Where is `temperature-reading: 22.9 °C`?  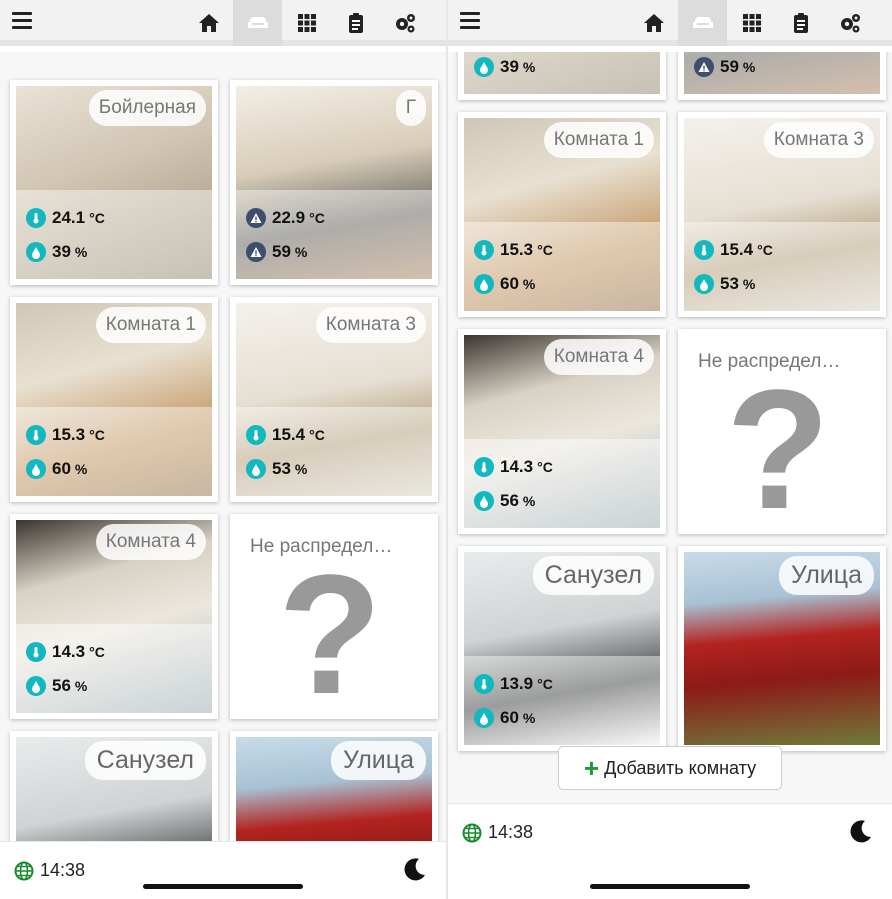
temperature-reading: 22.9 °C is located at coordinates (285, 218).